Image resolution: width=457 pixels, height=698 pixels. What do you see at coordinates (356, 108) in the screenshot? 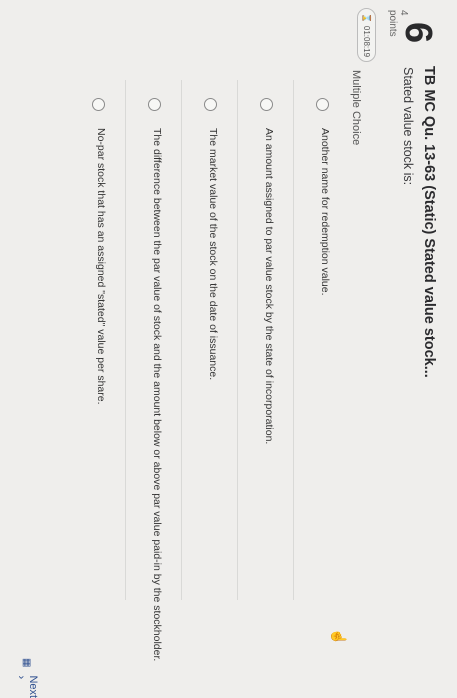
I see `question-type-label: Multiple Choice` at bounding box center [356, 108].